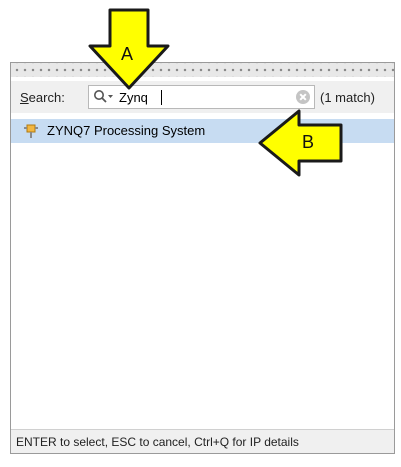 The width and height of the screenshot is (401, 467). What do you see at coordinates (308, 142) in the screenshot?
I see `callout-label-b: B` at bounding box center [308, 142].